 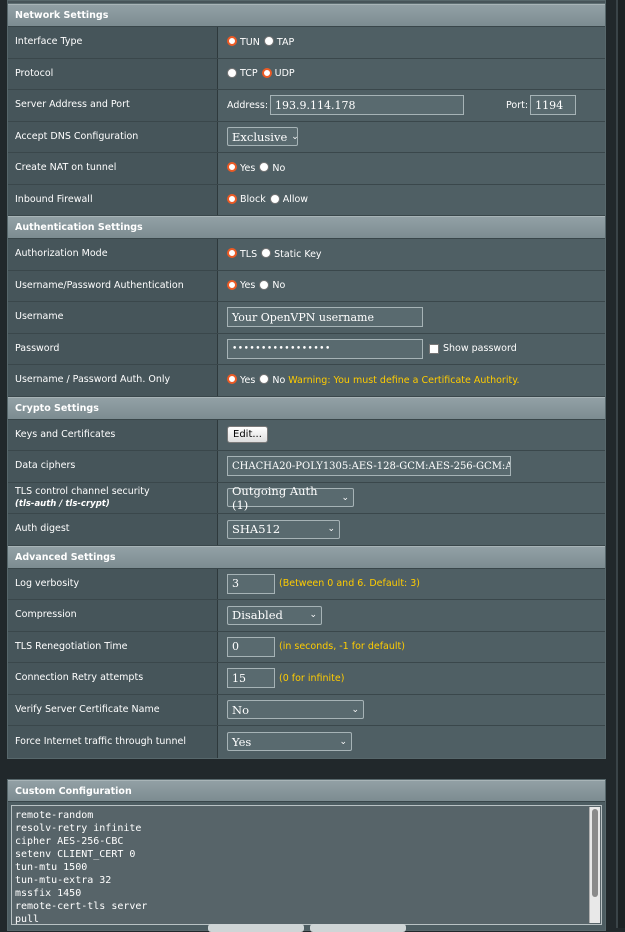 I want to click on radio-only-no-label: No, so click(x=279, y=380).